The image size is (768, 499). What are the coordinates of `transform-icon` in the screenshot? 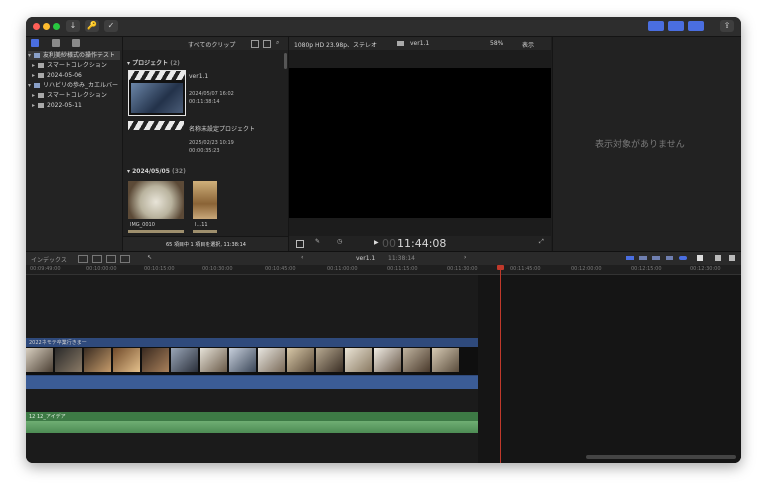 It's located at (300, 244).